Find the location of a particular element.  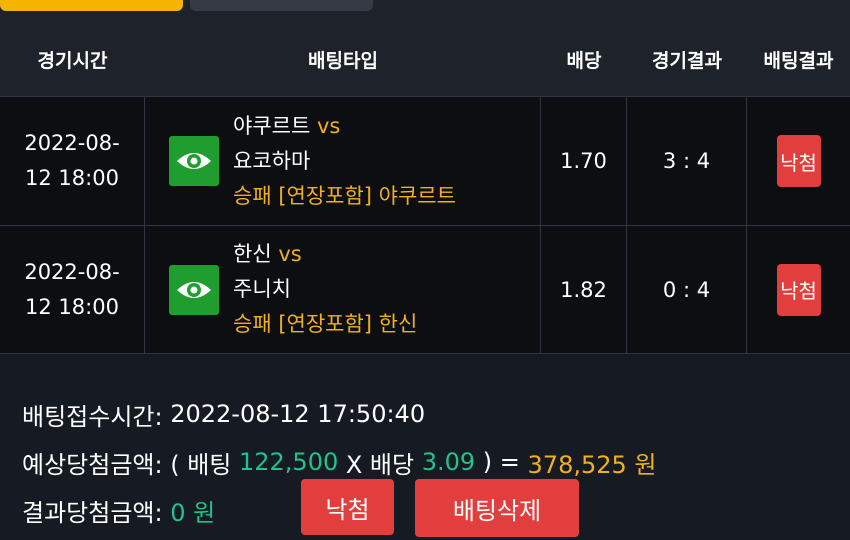

header-game-result: 경기결과 is located at coordinates (687, 60).